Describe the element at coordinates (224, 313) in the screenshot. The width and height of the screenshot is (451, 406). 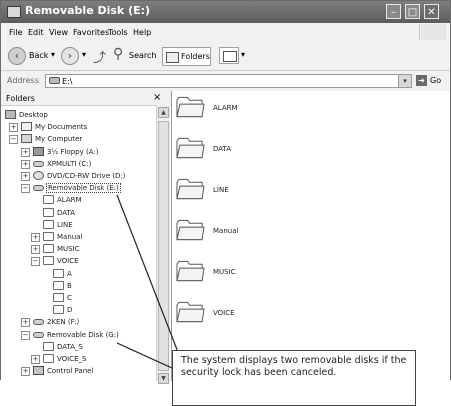
I see `folder-item-label: VOICE` at that location.